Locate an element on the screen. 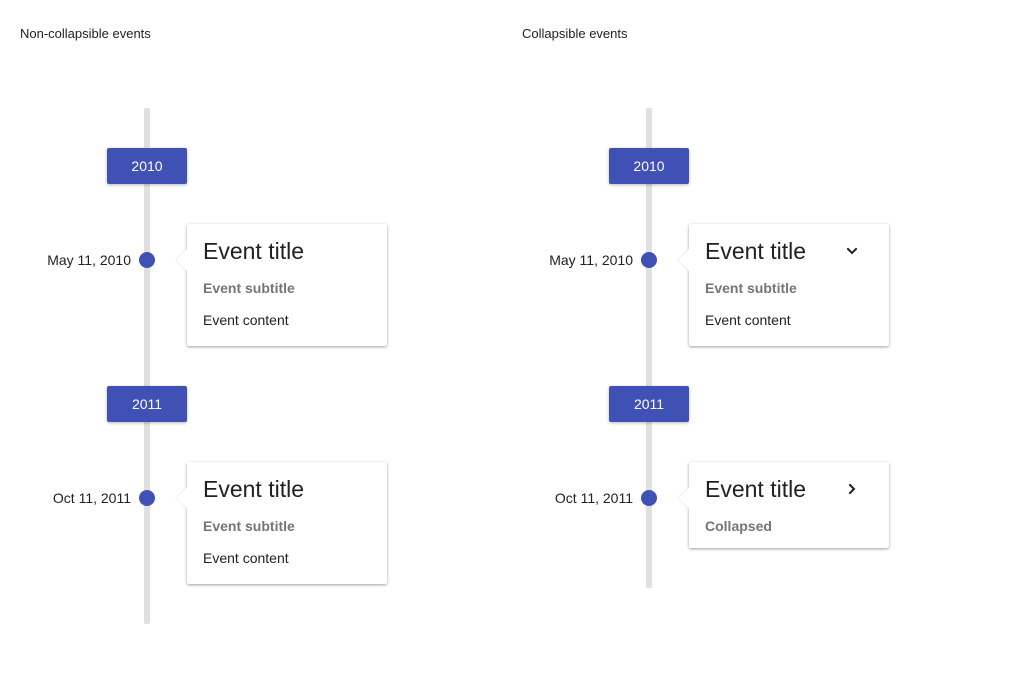 This screenshot has width=1024, height=684. event-subtitle-collapsed: Collapsed is located at coordinates (738, 526).